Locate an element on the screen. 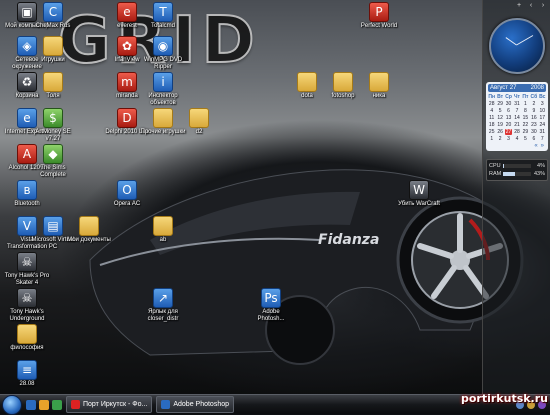 This screenshot has height=415, width=550. desktop-icon-tolya: Толя is located at coordinates (53, 86).